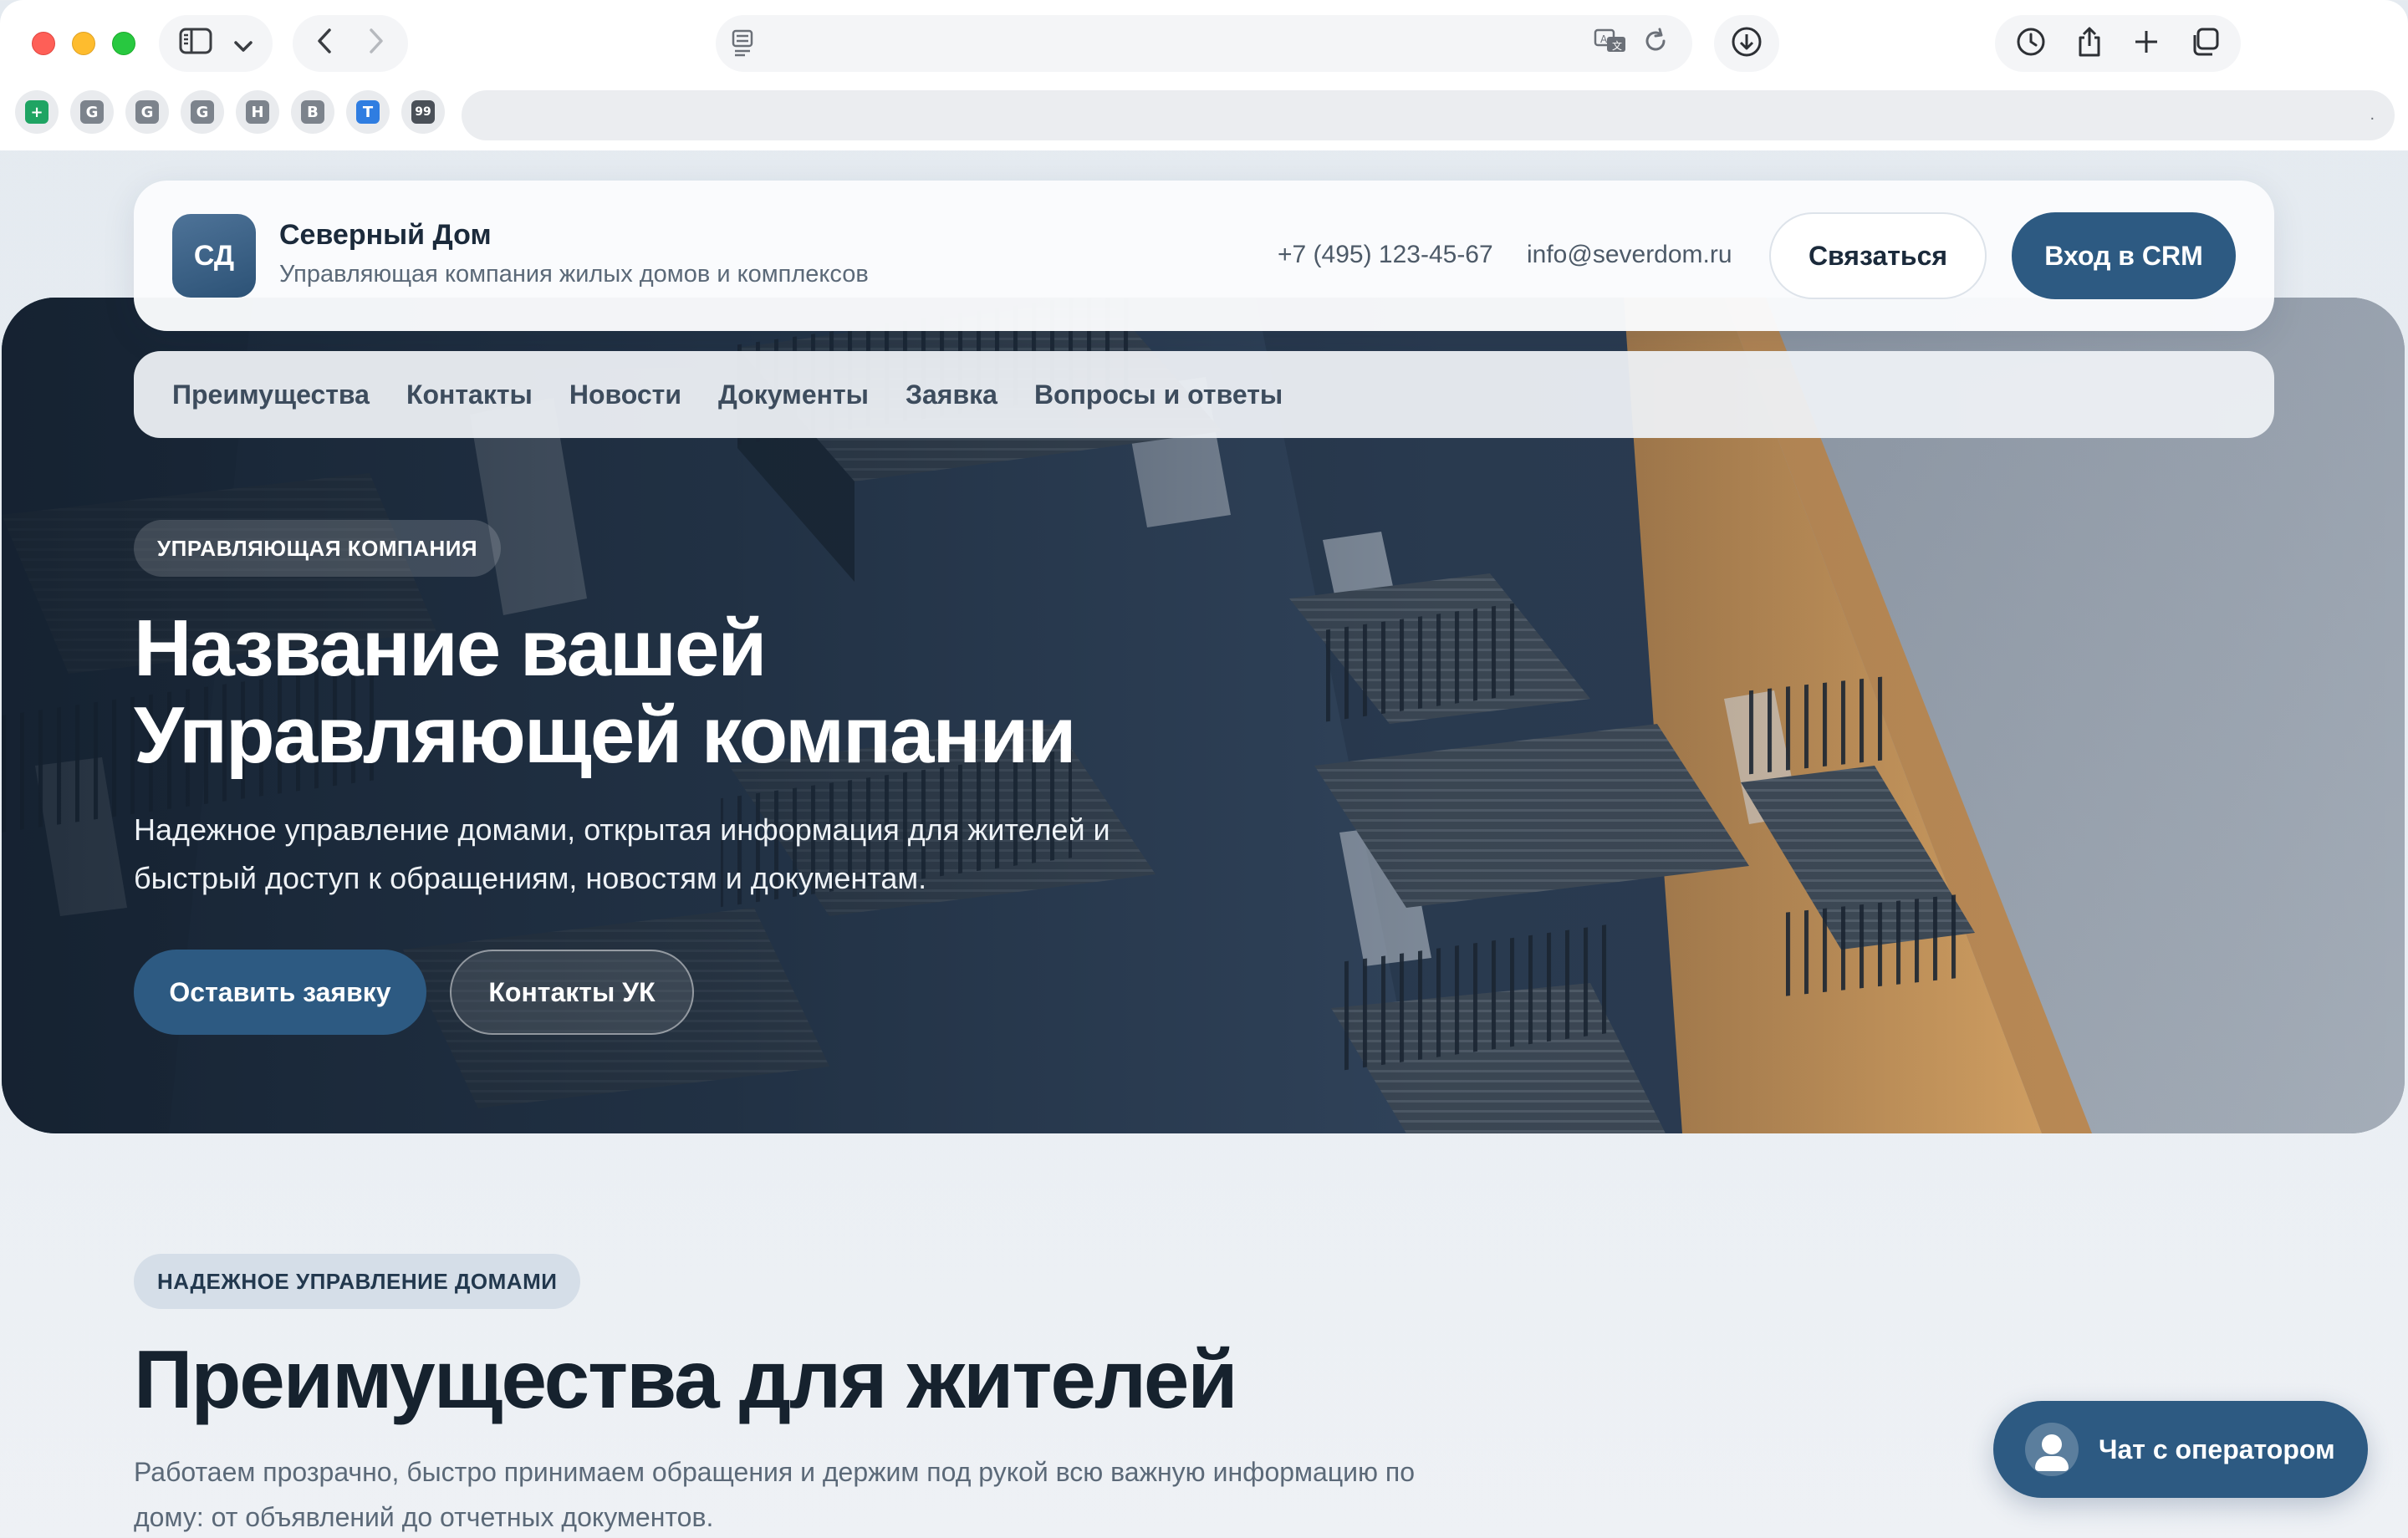 This screenshot has height=1538, width=2408. I want to click on hero-title: Название вашей Управляющей компании, so click(719, 692).